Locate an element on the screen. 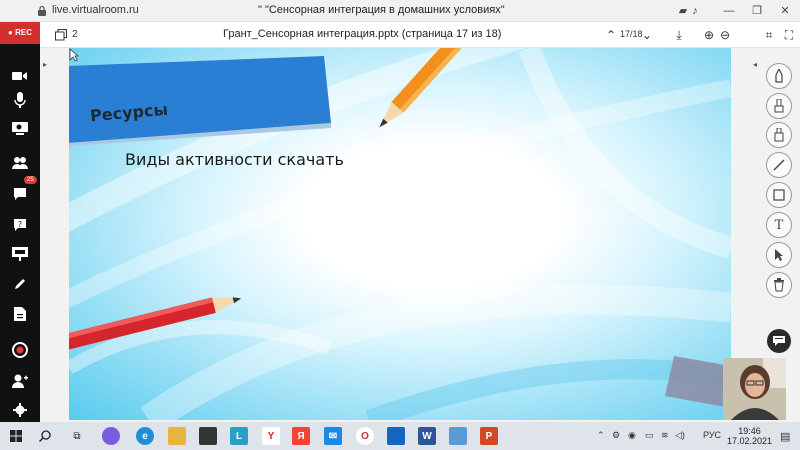 The height and width of the screenshot is (450, 800). pages-count: 2 is located at coordinates (75, 34).